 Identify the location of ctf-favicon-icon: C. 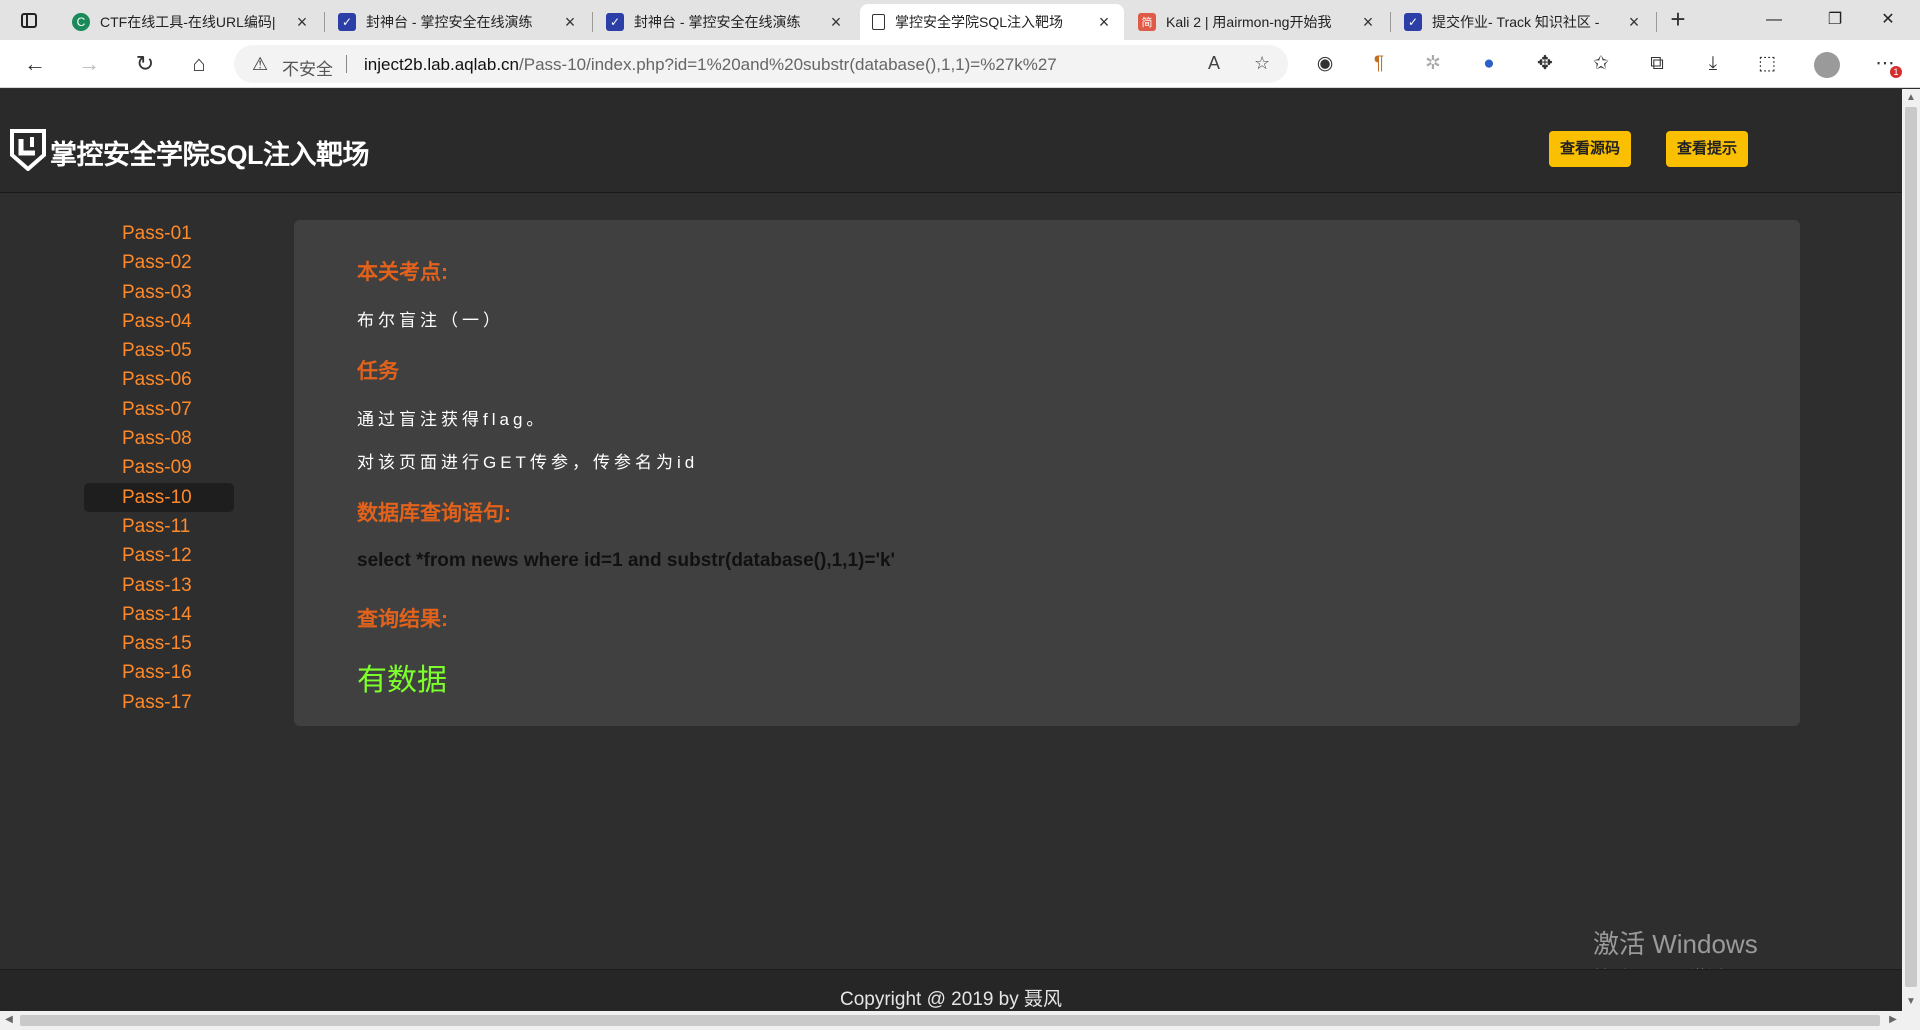
(81, 22).